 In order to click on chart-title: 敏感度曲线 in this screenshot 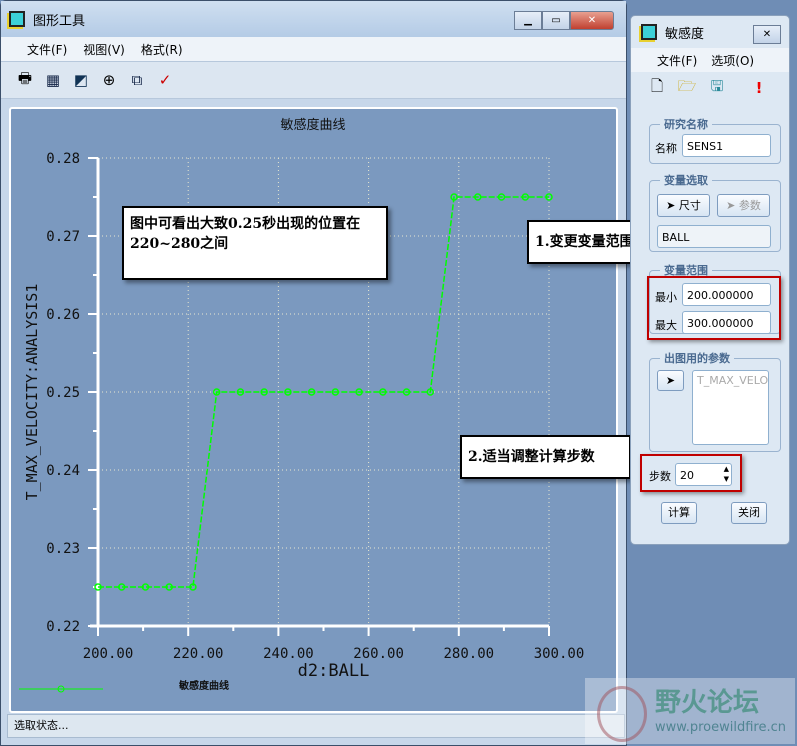, I will do `click(312, 125)`.